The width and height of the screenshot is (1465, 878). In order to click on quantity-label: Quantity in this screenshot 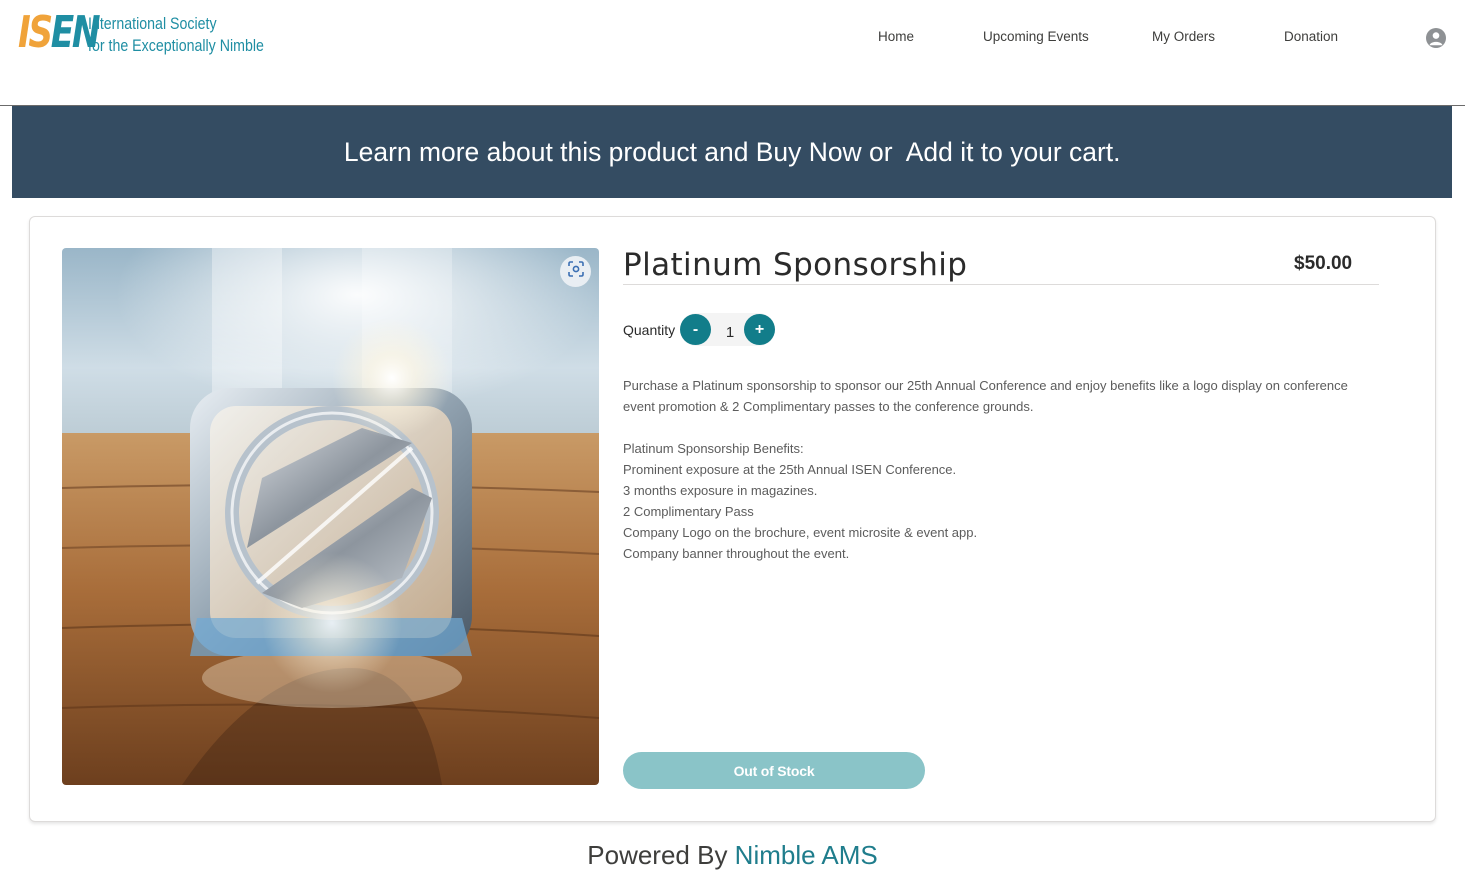, I will do `click(649, 330)`.